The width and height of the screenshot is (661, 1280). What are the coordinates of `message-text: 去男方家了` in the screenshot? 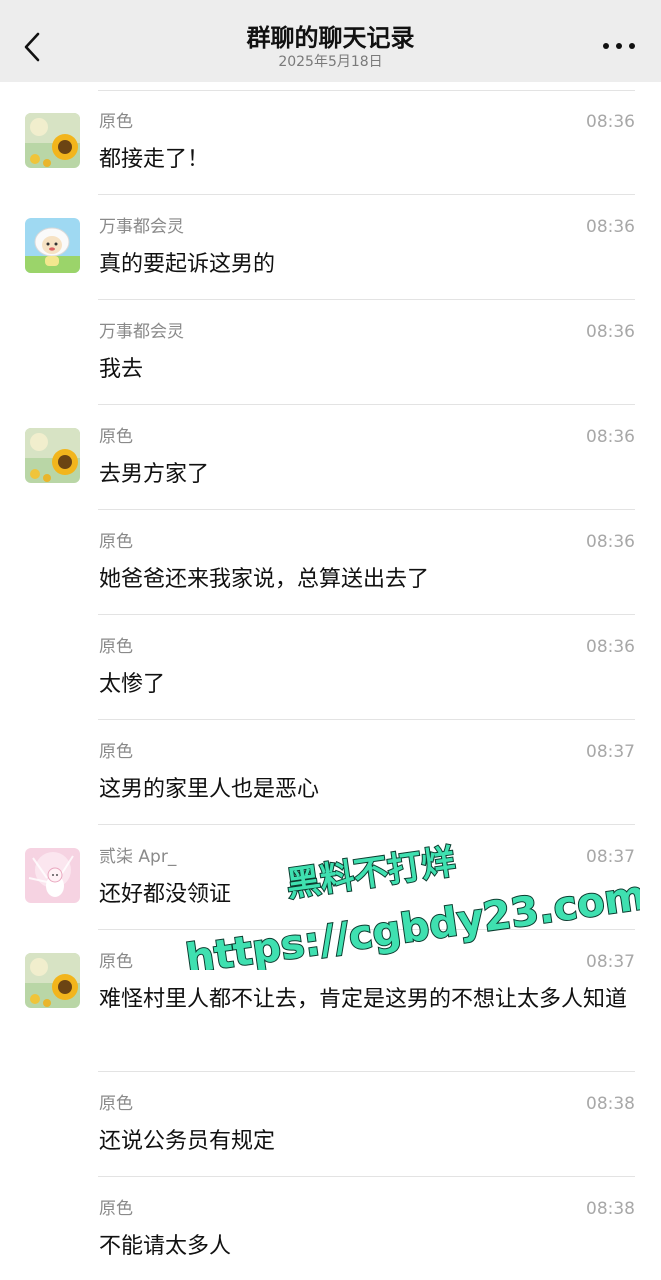 It's located at (154, 474).